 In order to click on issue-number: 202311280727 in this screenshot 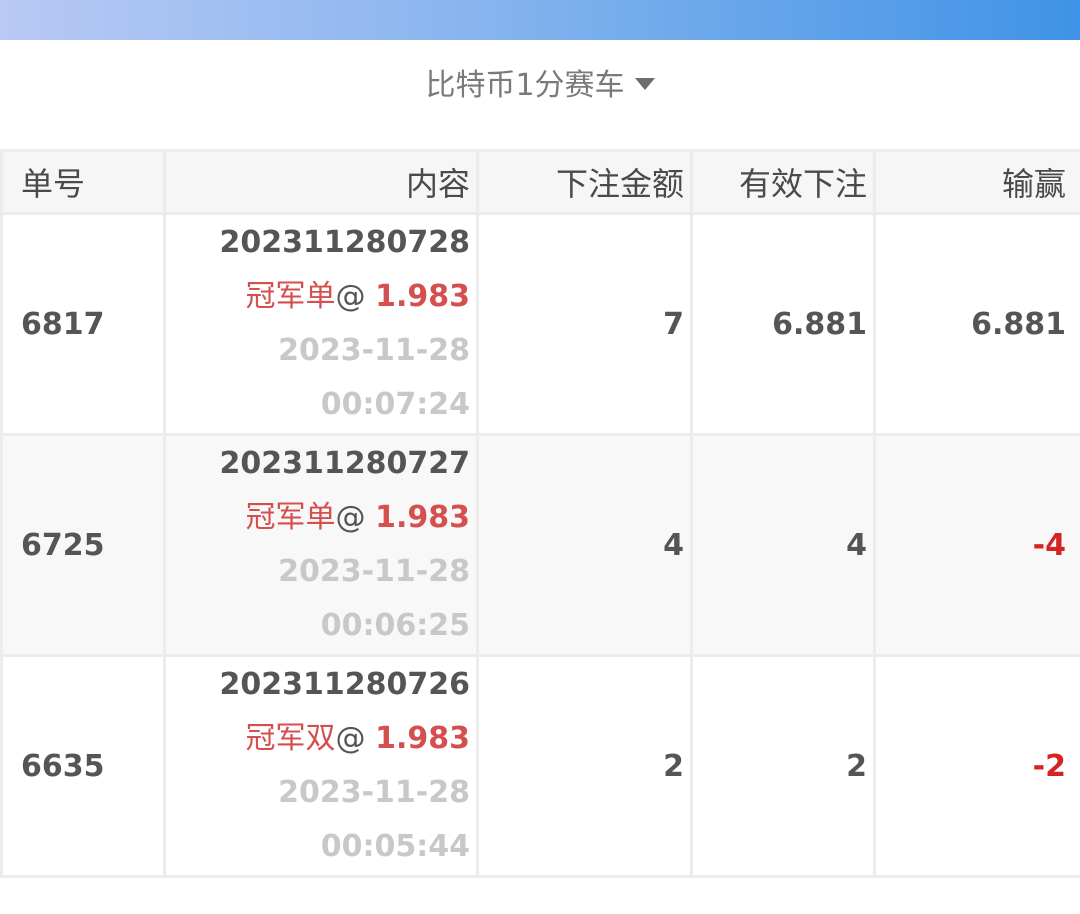, I will do `click(345, 463)`.